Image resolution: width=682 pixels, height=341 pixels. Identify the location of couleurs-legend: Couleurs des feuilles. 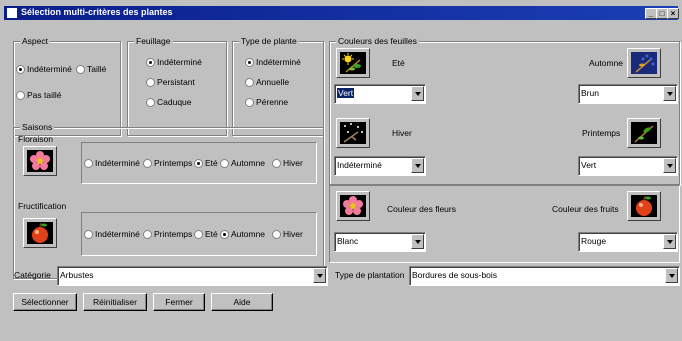
(377, 41).